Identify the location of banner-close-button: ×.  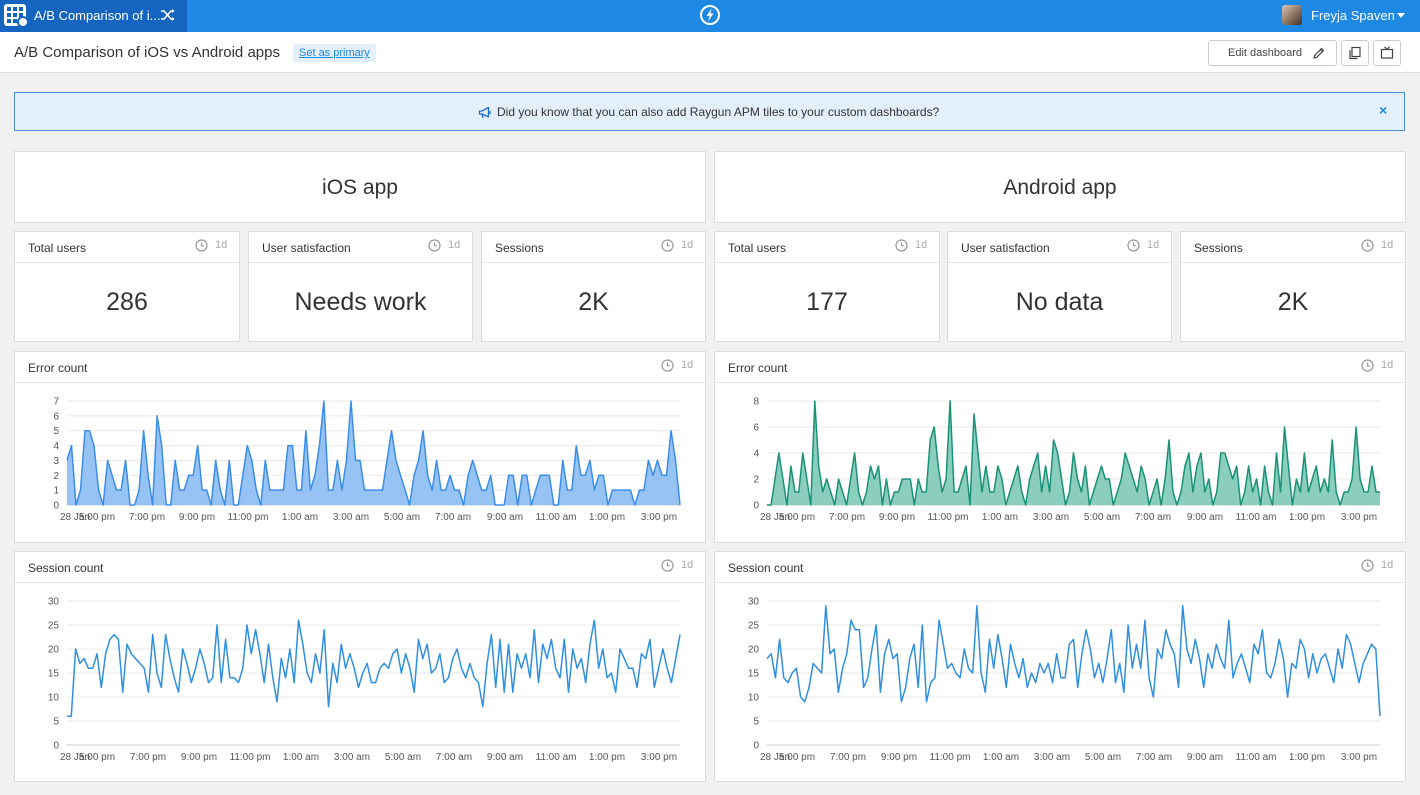
(1383, 110).